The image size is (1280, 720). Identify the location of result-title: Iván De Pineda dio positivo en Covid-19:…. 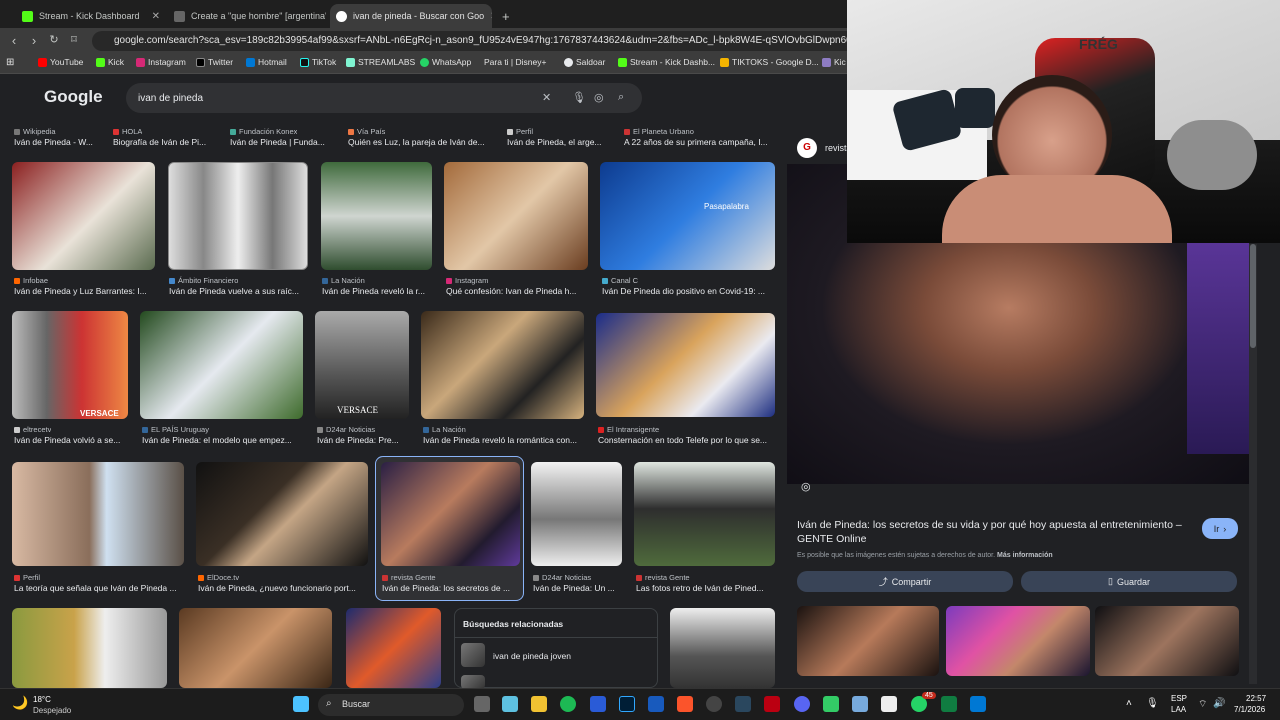
(688, 291).